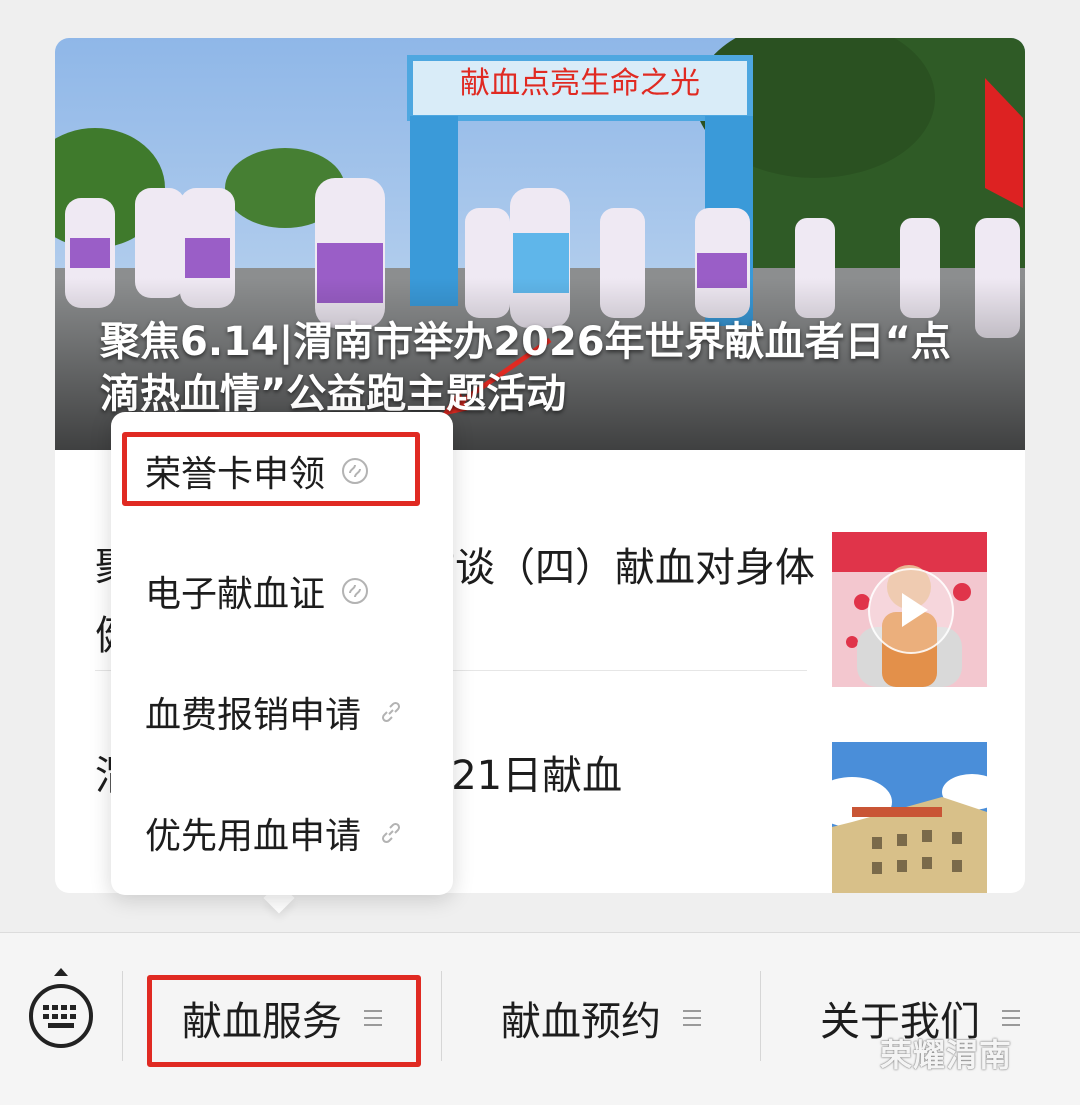 The width and height of the screenshot is (1080, 1105). I want to click on watermark: 荣耀渭南, so click(946, 1055).